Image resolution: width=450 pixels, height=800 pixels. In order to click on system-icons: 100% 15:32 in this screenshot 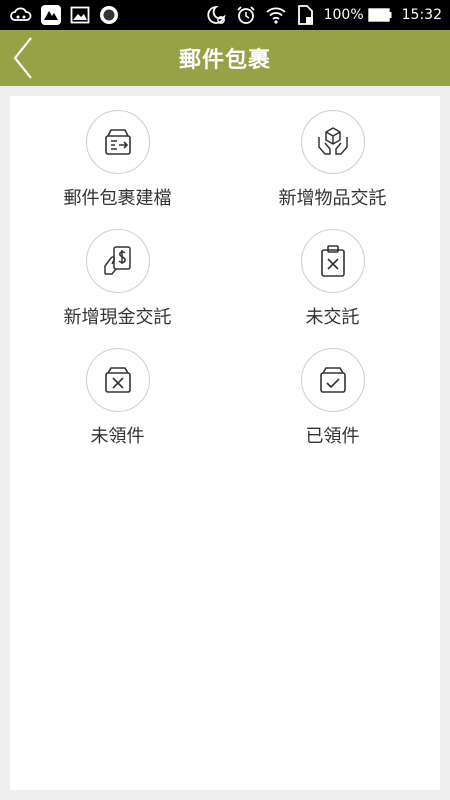, I will do `click(328, 15)`.